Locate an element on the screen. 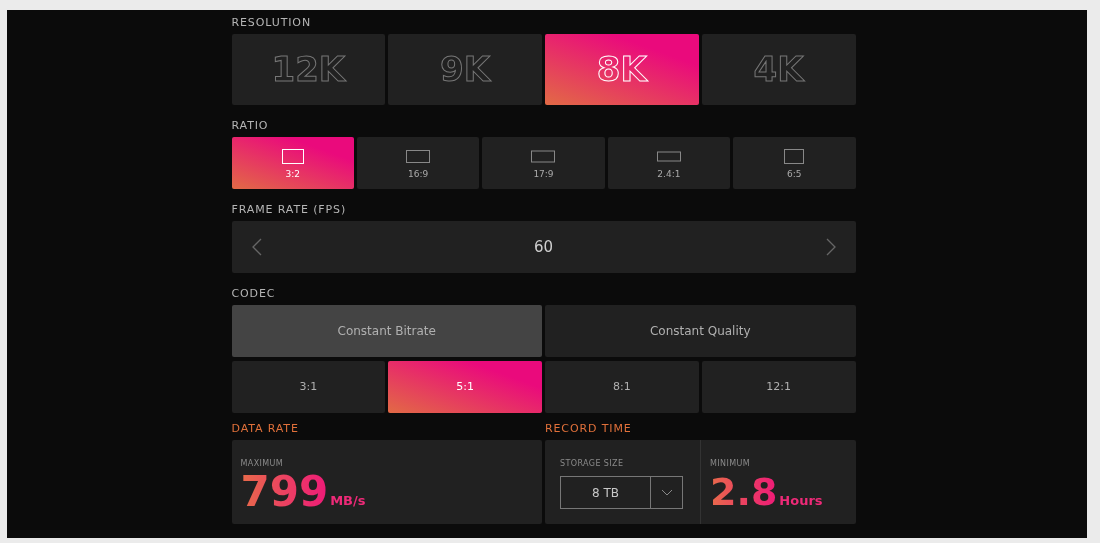  unit-label: Hours is located at coordinates (801, 500).